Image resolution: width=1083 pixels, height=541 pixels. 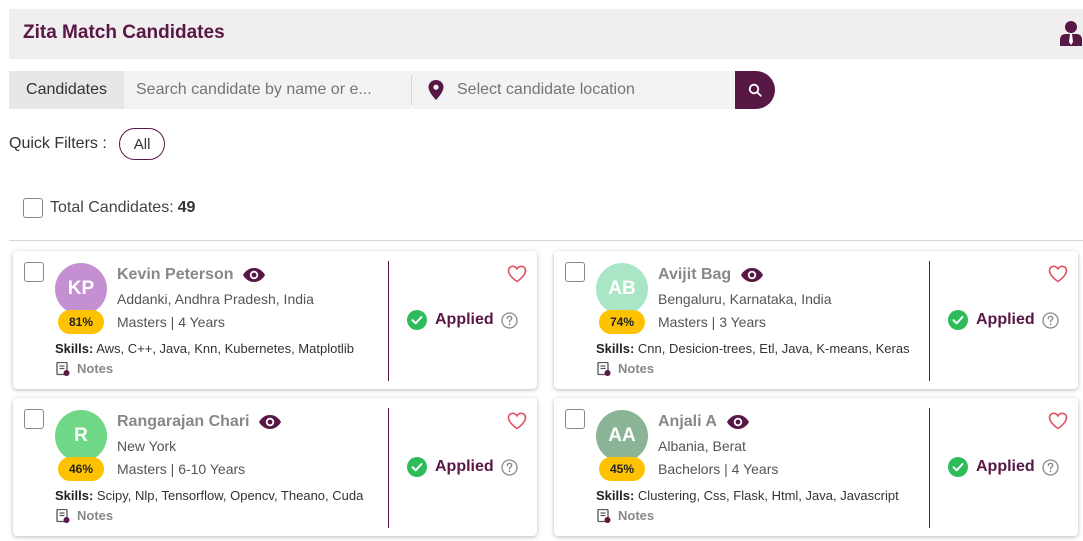 What do you see at coordinates (267, 90) in the screenshot?
I see `candidate-name-search-input` at bounding box center [267, 90].